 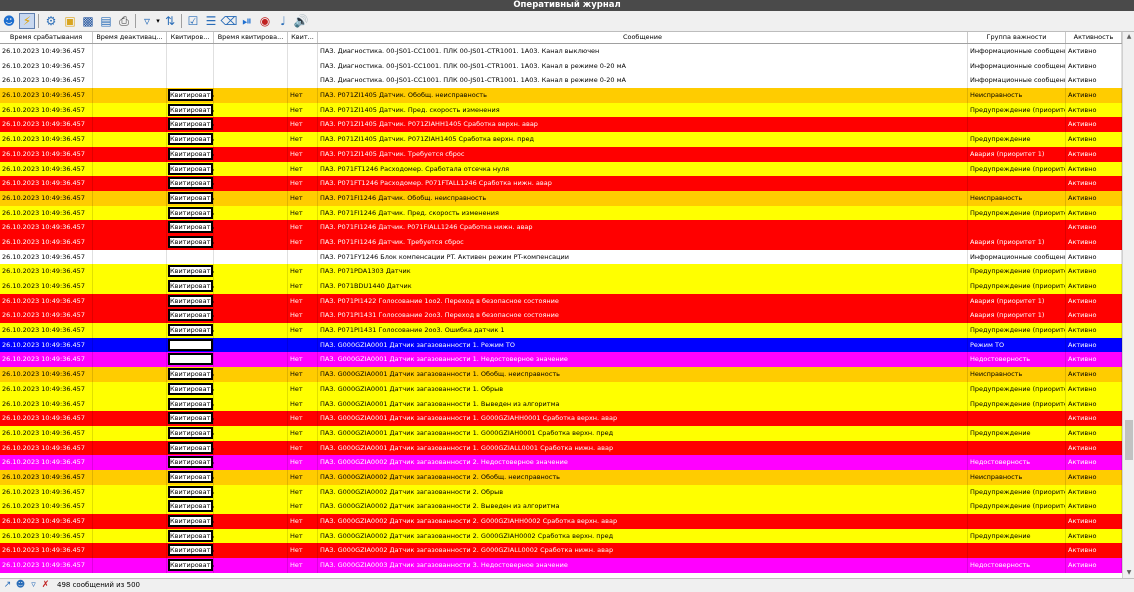 What do you see at coordinates (124, 21) in the screenshot?
I see `print-icon: ⎙` at bounding box center [124, 21].